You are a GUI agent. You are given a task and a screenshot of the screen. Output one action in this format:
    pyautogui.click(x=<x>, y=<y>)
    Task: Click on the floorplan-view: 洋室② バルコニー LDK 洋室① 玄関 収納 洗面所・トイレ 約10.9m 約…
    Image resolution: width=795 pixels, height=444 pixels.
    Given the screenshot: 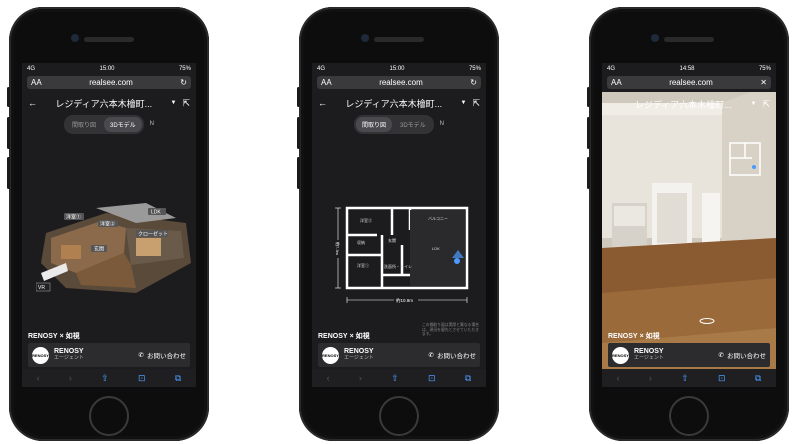 What is the action you would take?
    pyautogui.click(x=407, y=255)
    